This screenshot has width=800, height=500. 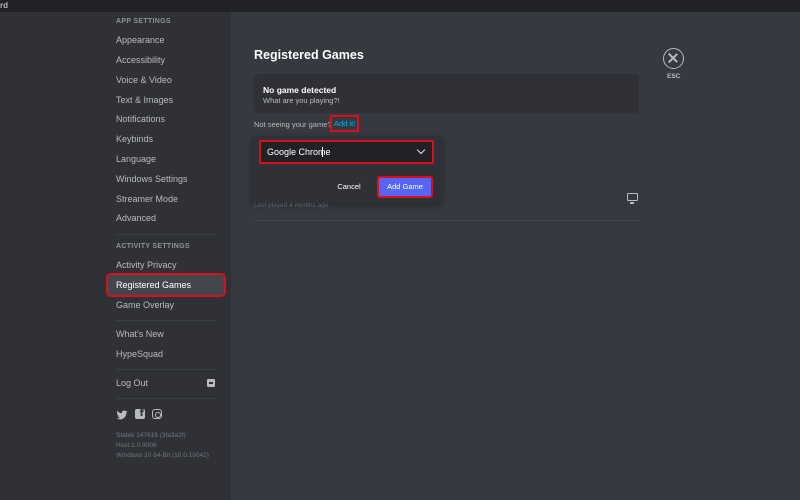 I want to click on last-played-text: Last played 4 months ago, so click(x=291, y=205).